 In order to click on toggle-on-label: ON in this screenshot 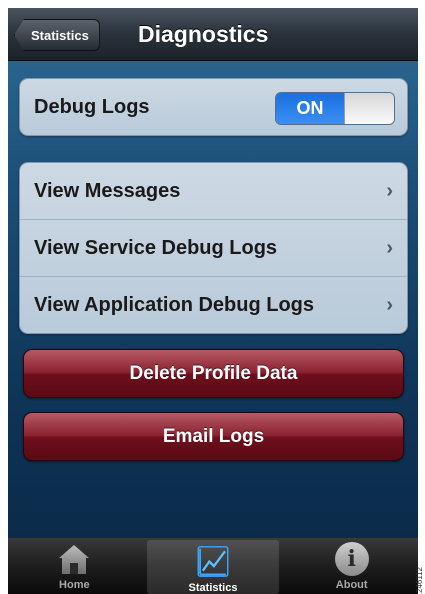, I will do `click(310, 108)`.